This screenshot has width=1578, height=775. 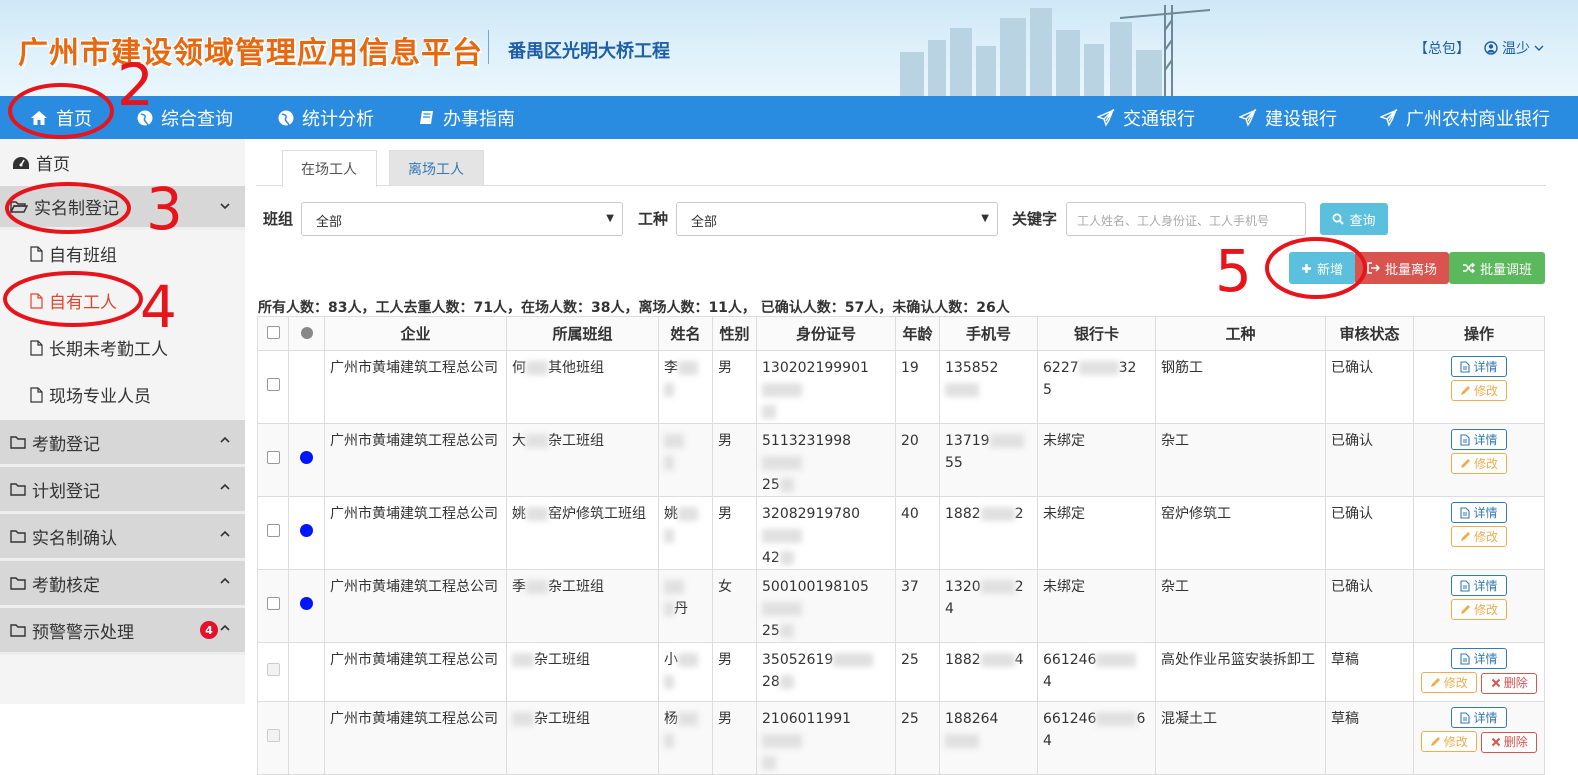 What do you see at coordinates (519, 514) in the screenshot?
I see `team-prefix: 姚` at bounding box center [519, 514].